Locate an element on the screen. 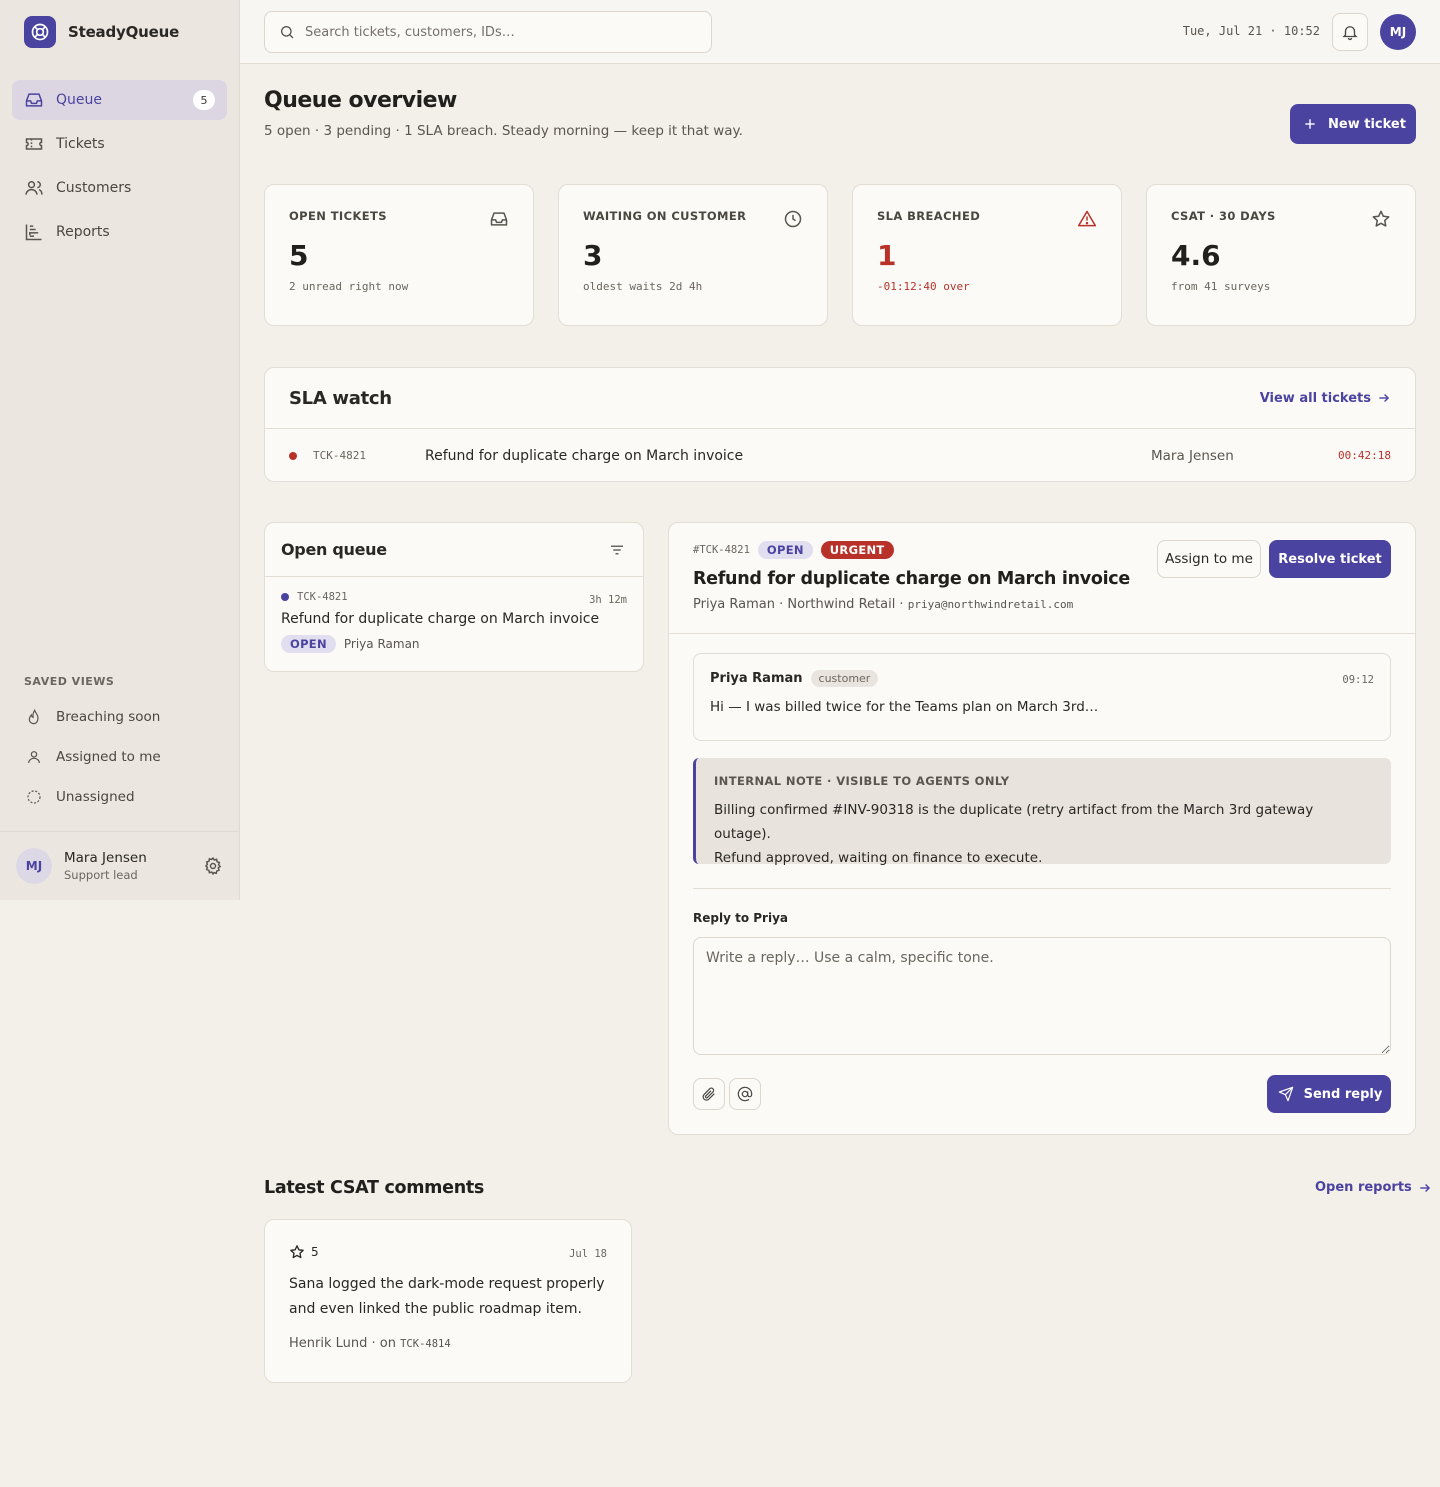  customer-email: priya@northwindretail.com is located at coordinates (991, 604).